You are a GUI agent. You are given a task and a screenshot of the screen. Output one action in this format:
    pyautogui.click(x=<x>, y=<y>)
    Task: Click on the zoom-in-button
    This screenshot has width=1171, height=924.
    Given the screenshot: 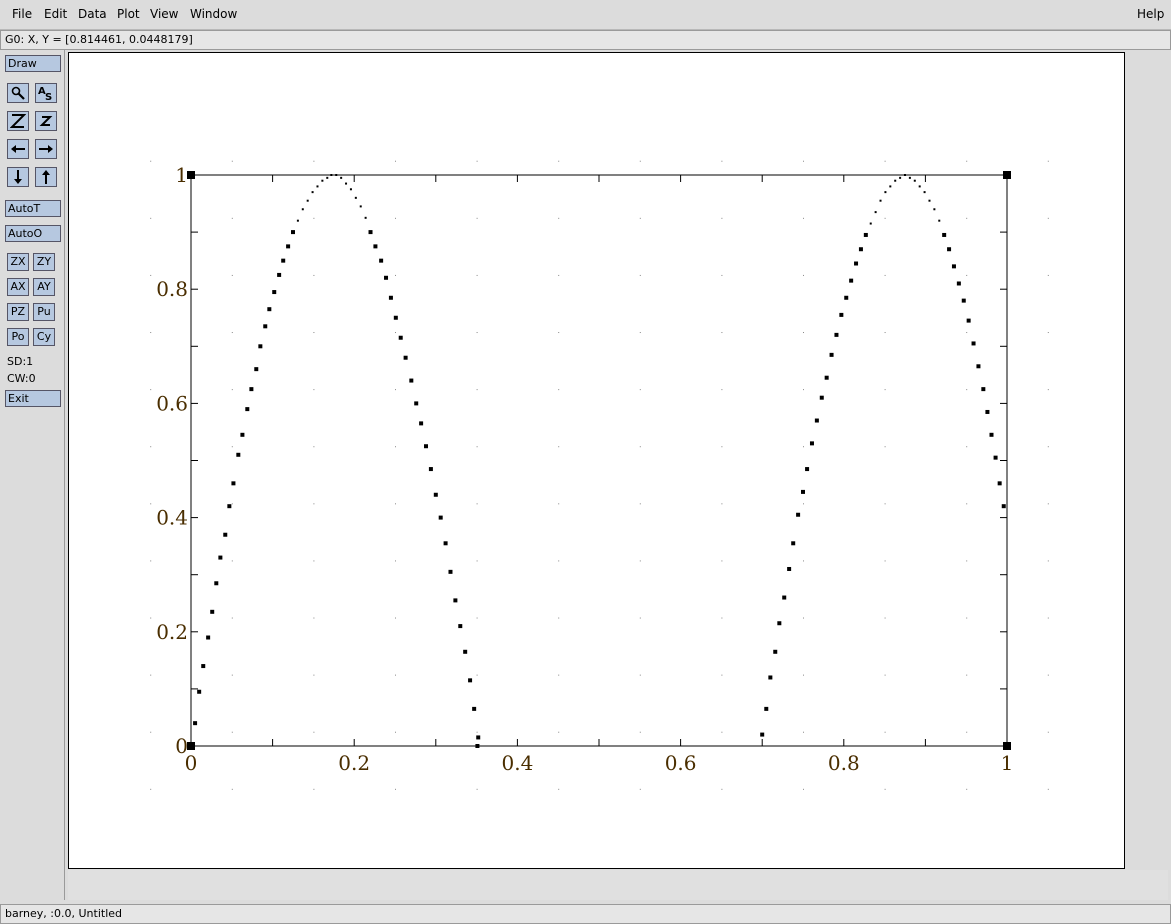 What is the action you would take?
    pyautogui.click(x=18, y=121)
    